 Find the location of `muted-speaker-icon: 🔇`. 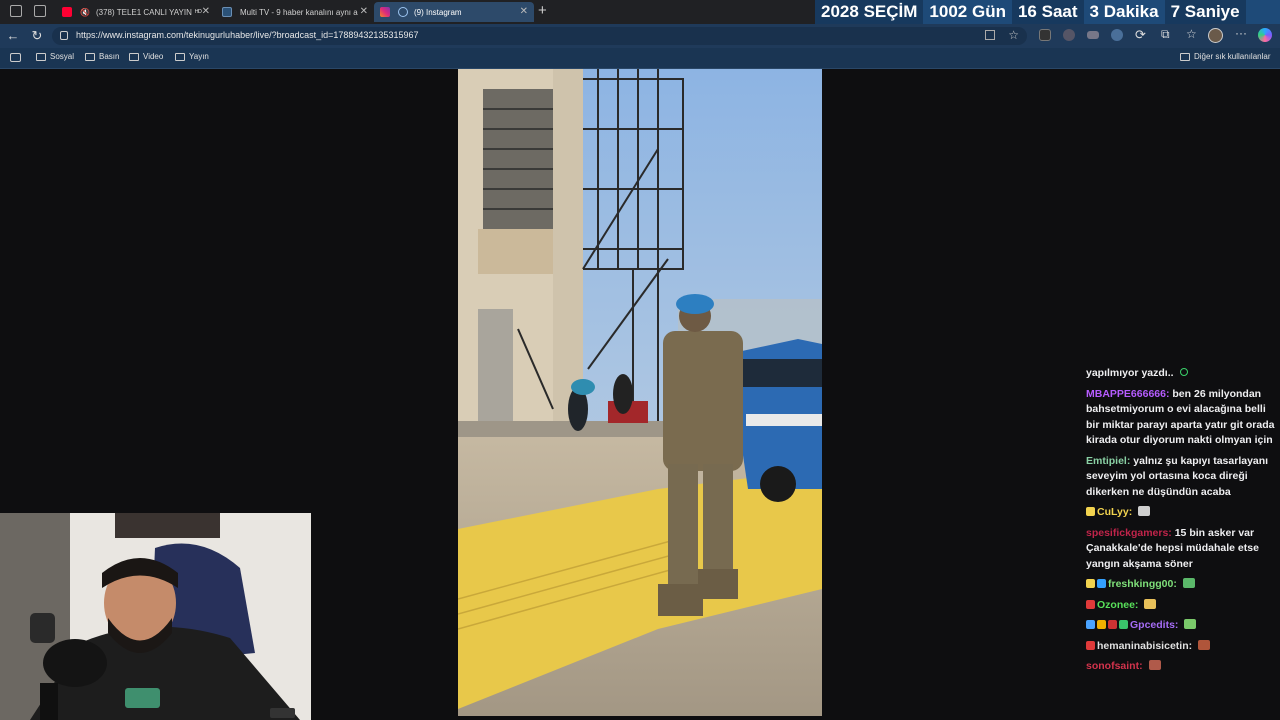

muted-speaker-icon: 🔇 is located at coordinates (85, 12).